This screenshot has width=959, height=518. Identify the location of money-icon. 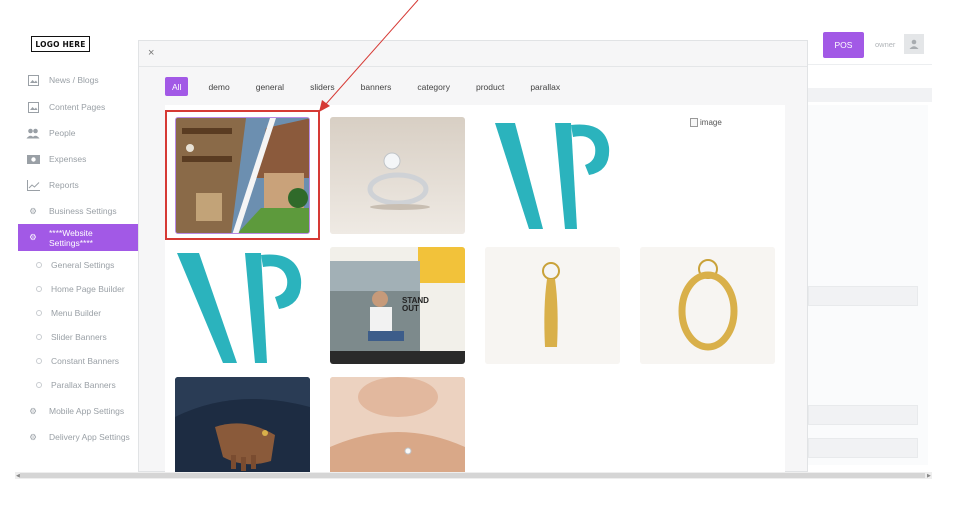
(33, 159).